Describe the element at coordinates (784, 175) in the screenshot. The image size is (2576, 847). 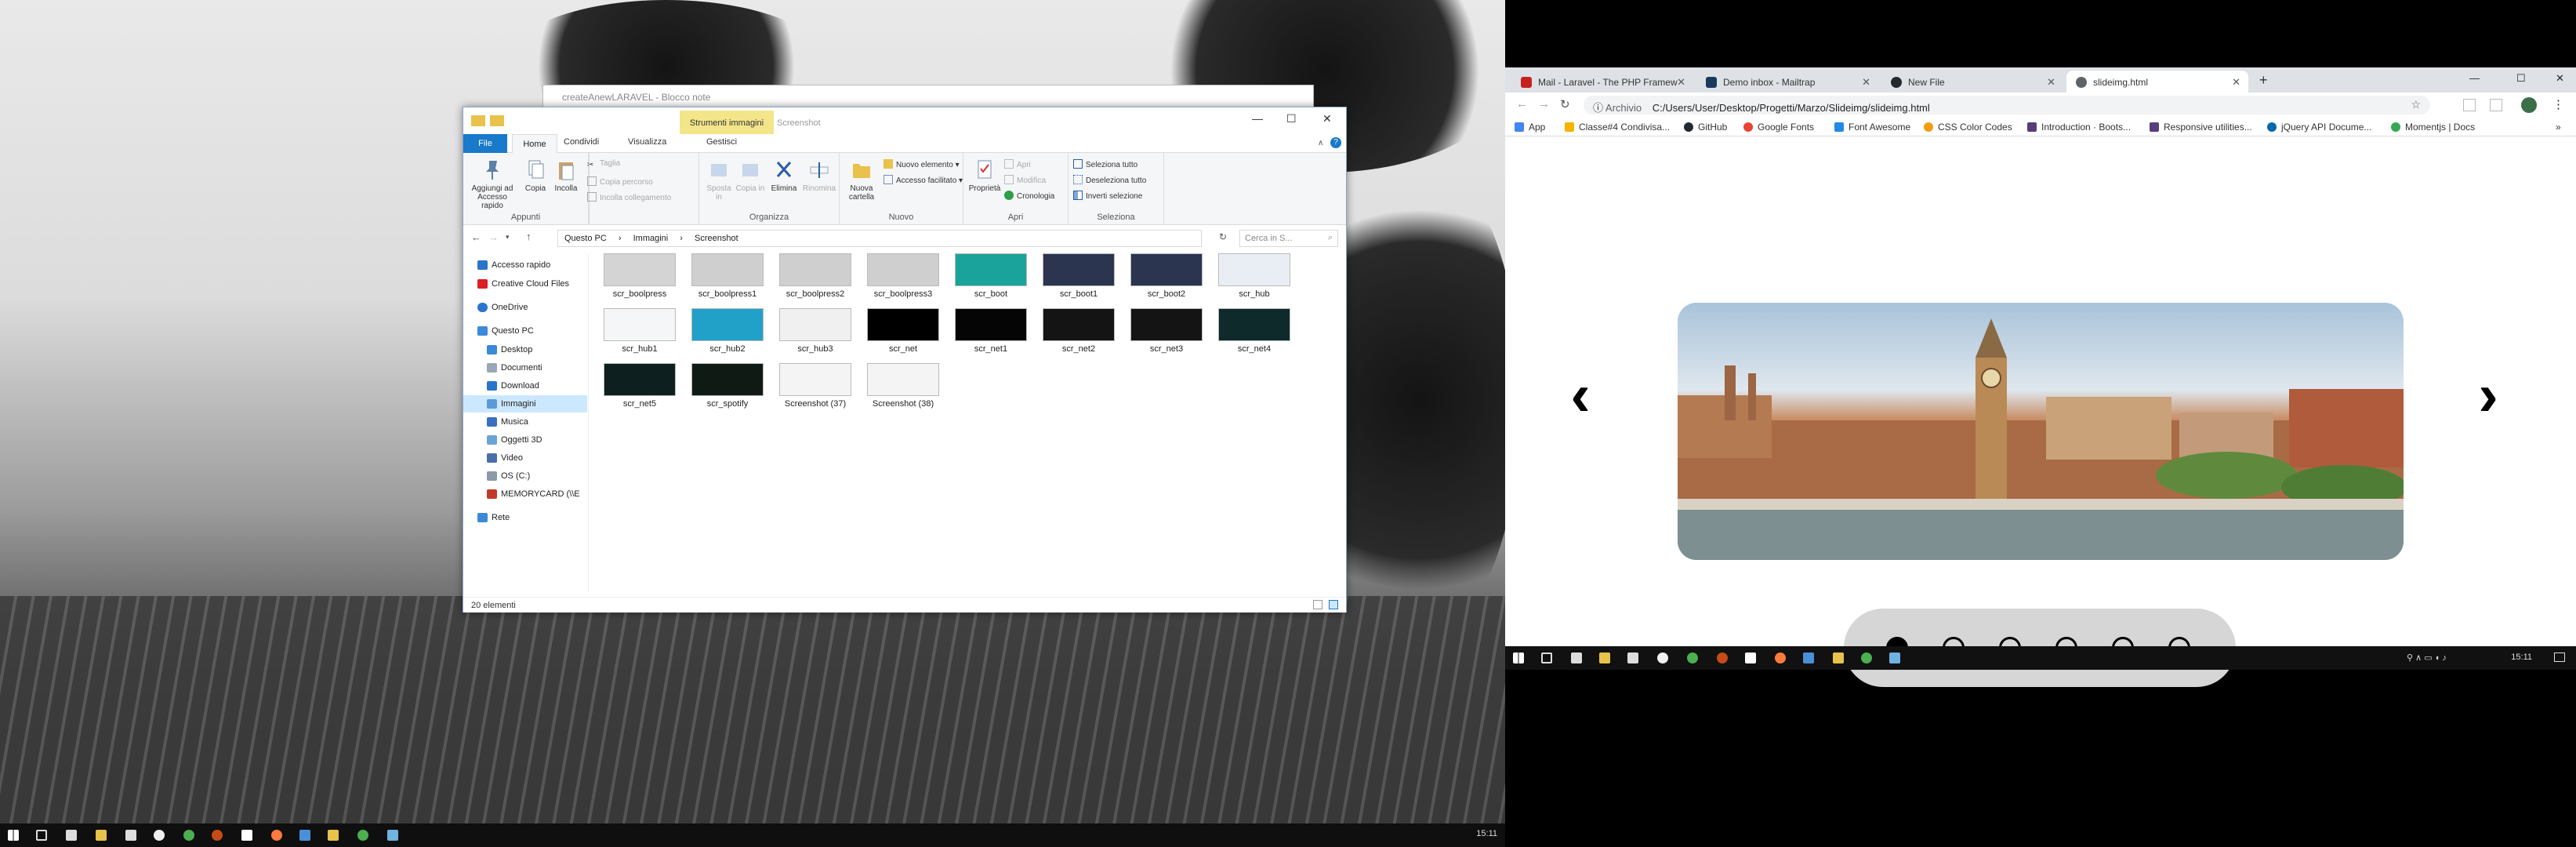
I see `delete-button: Elimina` at that location.